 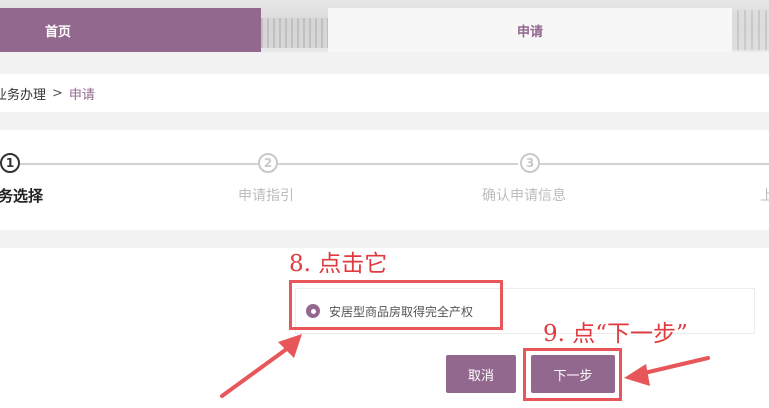 What do you see at coordinates (667, 371) in the screenshot?
I see `arrow-to-next-icon` at bounding box center [667, 371].